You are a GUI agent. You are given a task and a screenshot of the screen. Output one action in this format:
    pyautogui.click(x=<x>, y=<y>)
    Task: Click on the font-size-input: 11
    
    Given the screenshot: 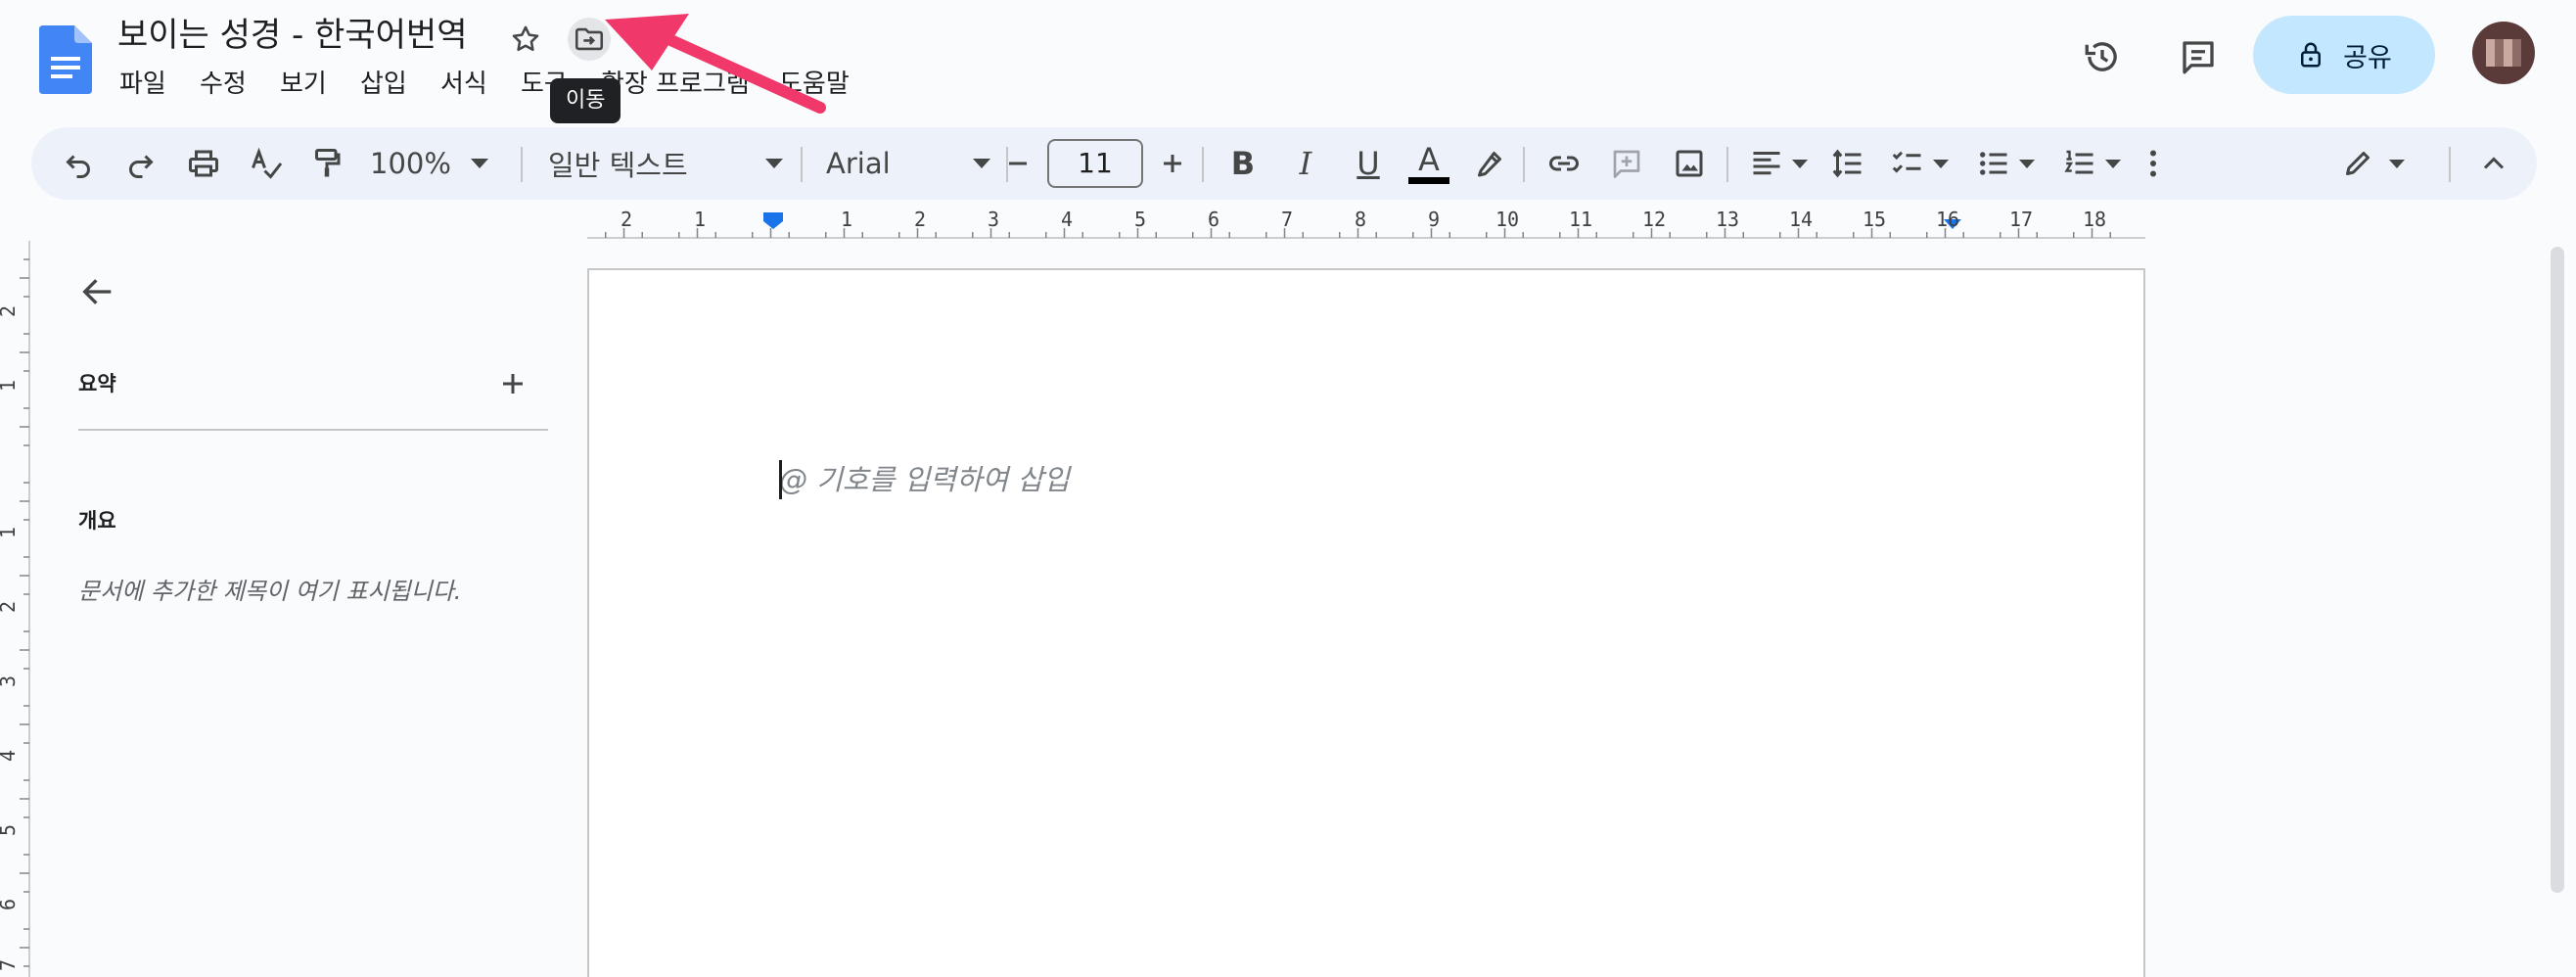 What is the action you would take?
    pyautogui.click(x=1095, y=163)
    